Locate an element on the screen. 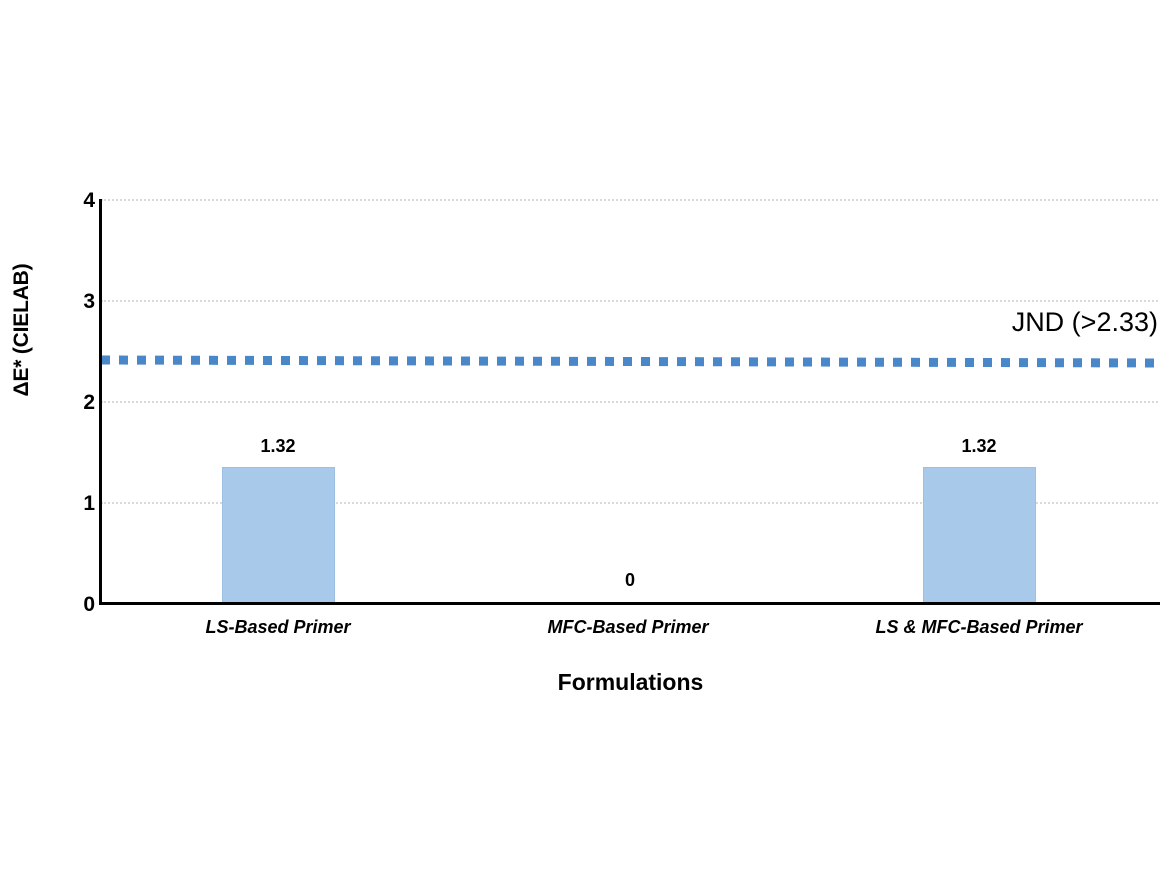 The height and width of the screenshot is (878, 1170). bar-value-label-ls-and-mfc-based-primer: 1.32 is located at coordinates (979, 446).